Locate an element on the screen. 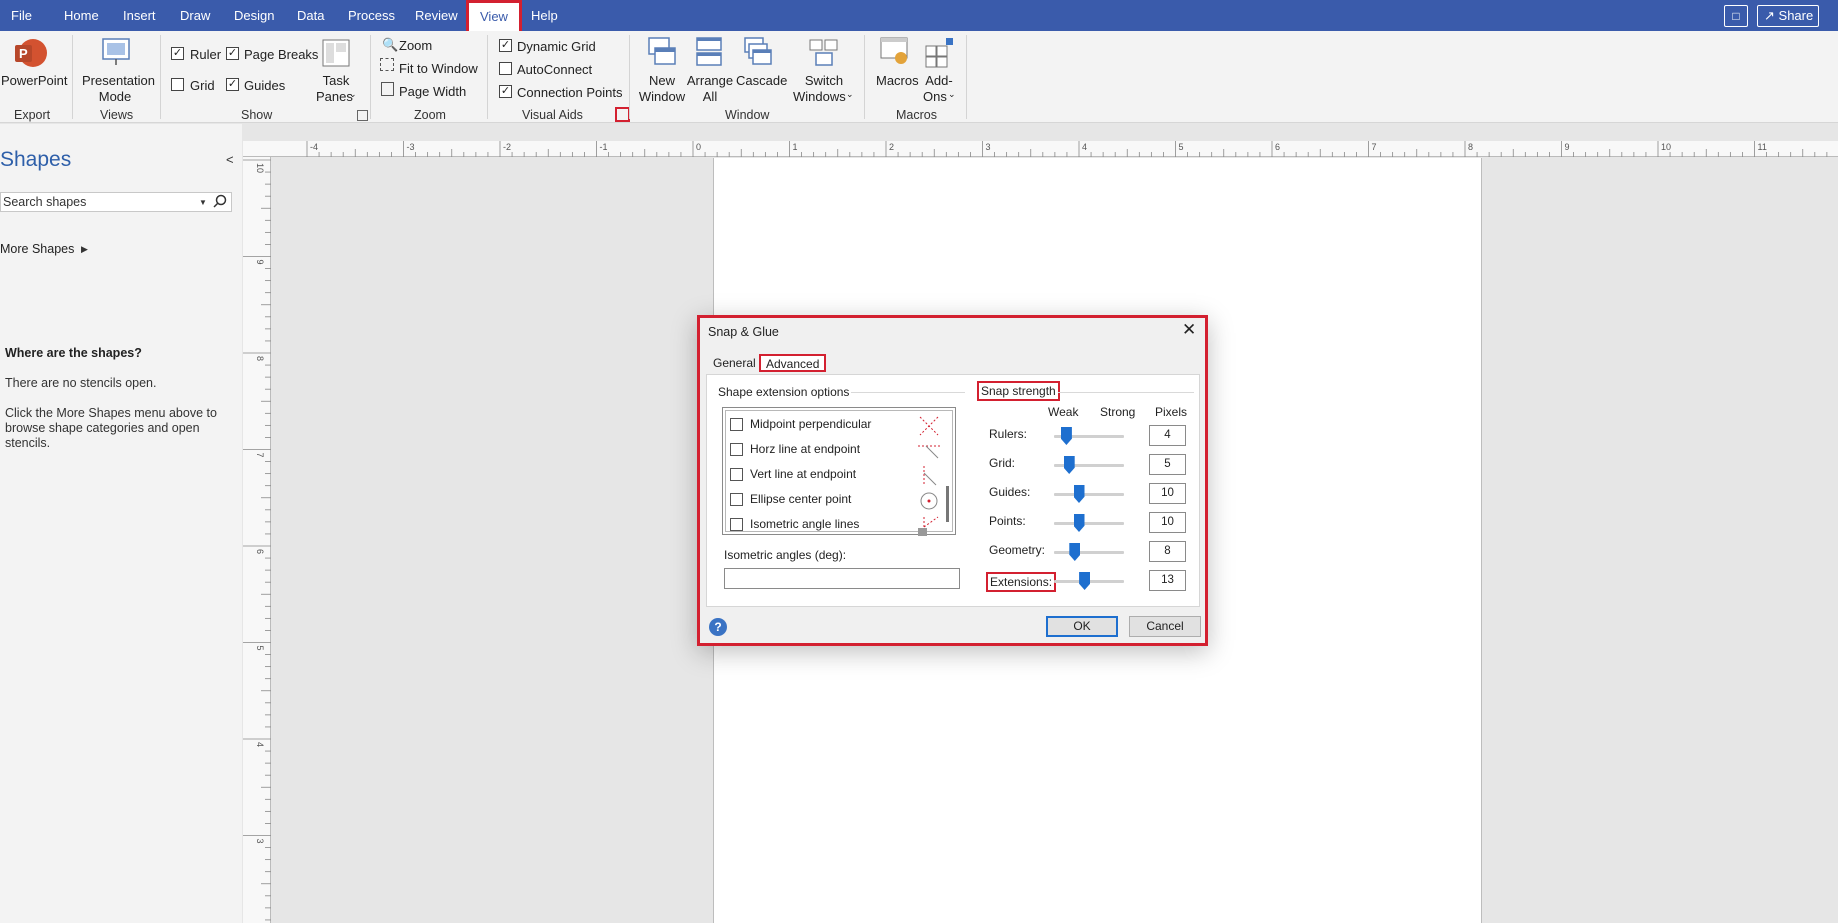 This screenshot has height=923, width=1838. slider-label: Points: is located at coordinates (1007, 521).